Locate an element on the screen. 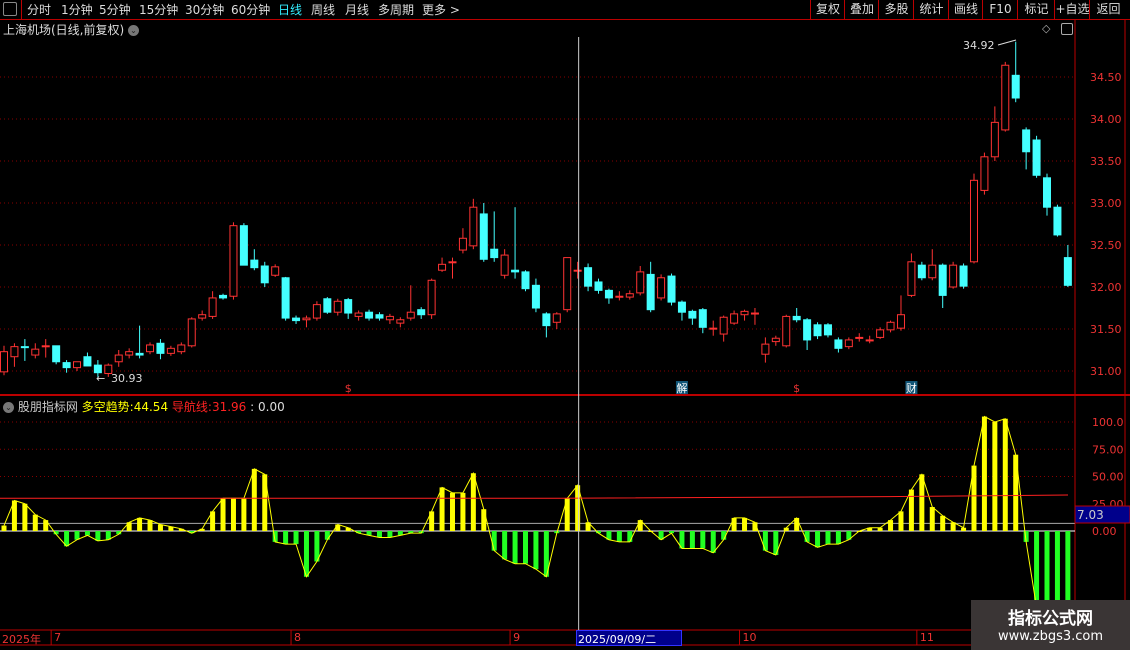 The image size is (1130, 650). event-marker: 解 is located at coordinates (681, 388).